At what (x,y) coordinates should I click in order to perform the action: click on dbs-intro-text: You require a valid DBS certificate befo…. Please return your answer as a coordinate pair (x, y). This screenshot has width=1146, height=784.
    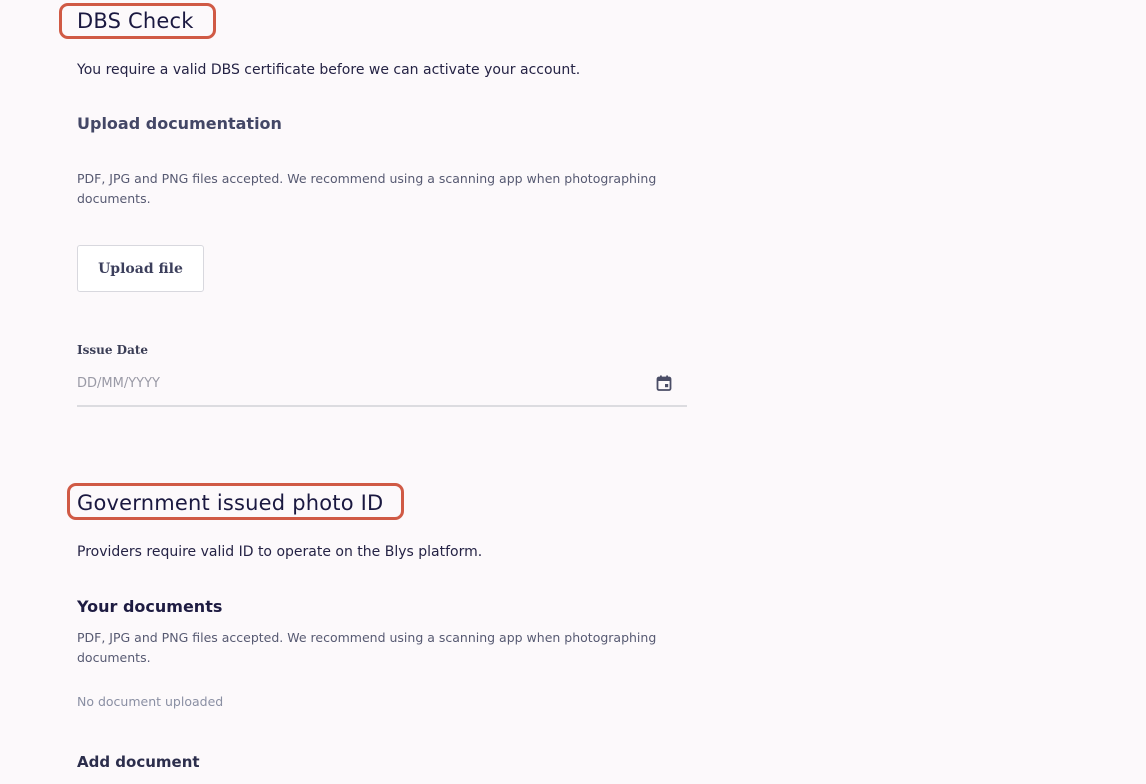
    Looking at the image, I should click on (329, 70).